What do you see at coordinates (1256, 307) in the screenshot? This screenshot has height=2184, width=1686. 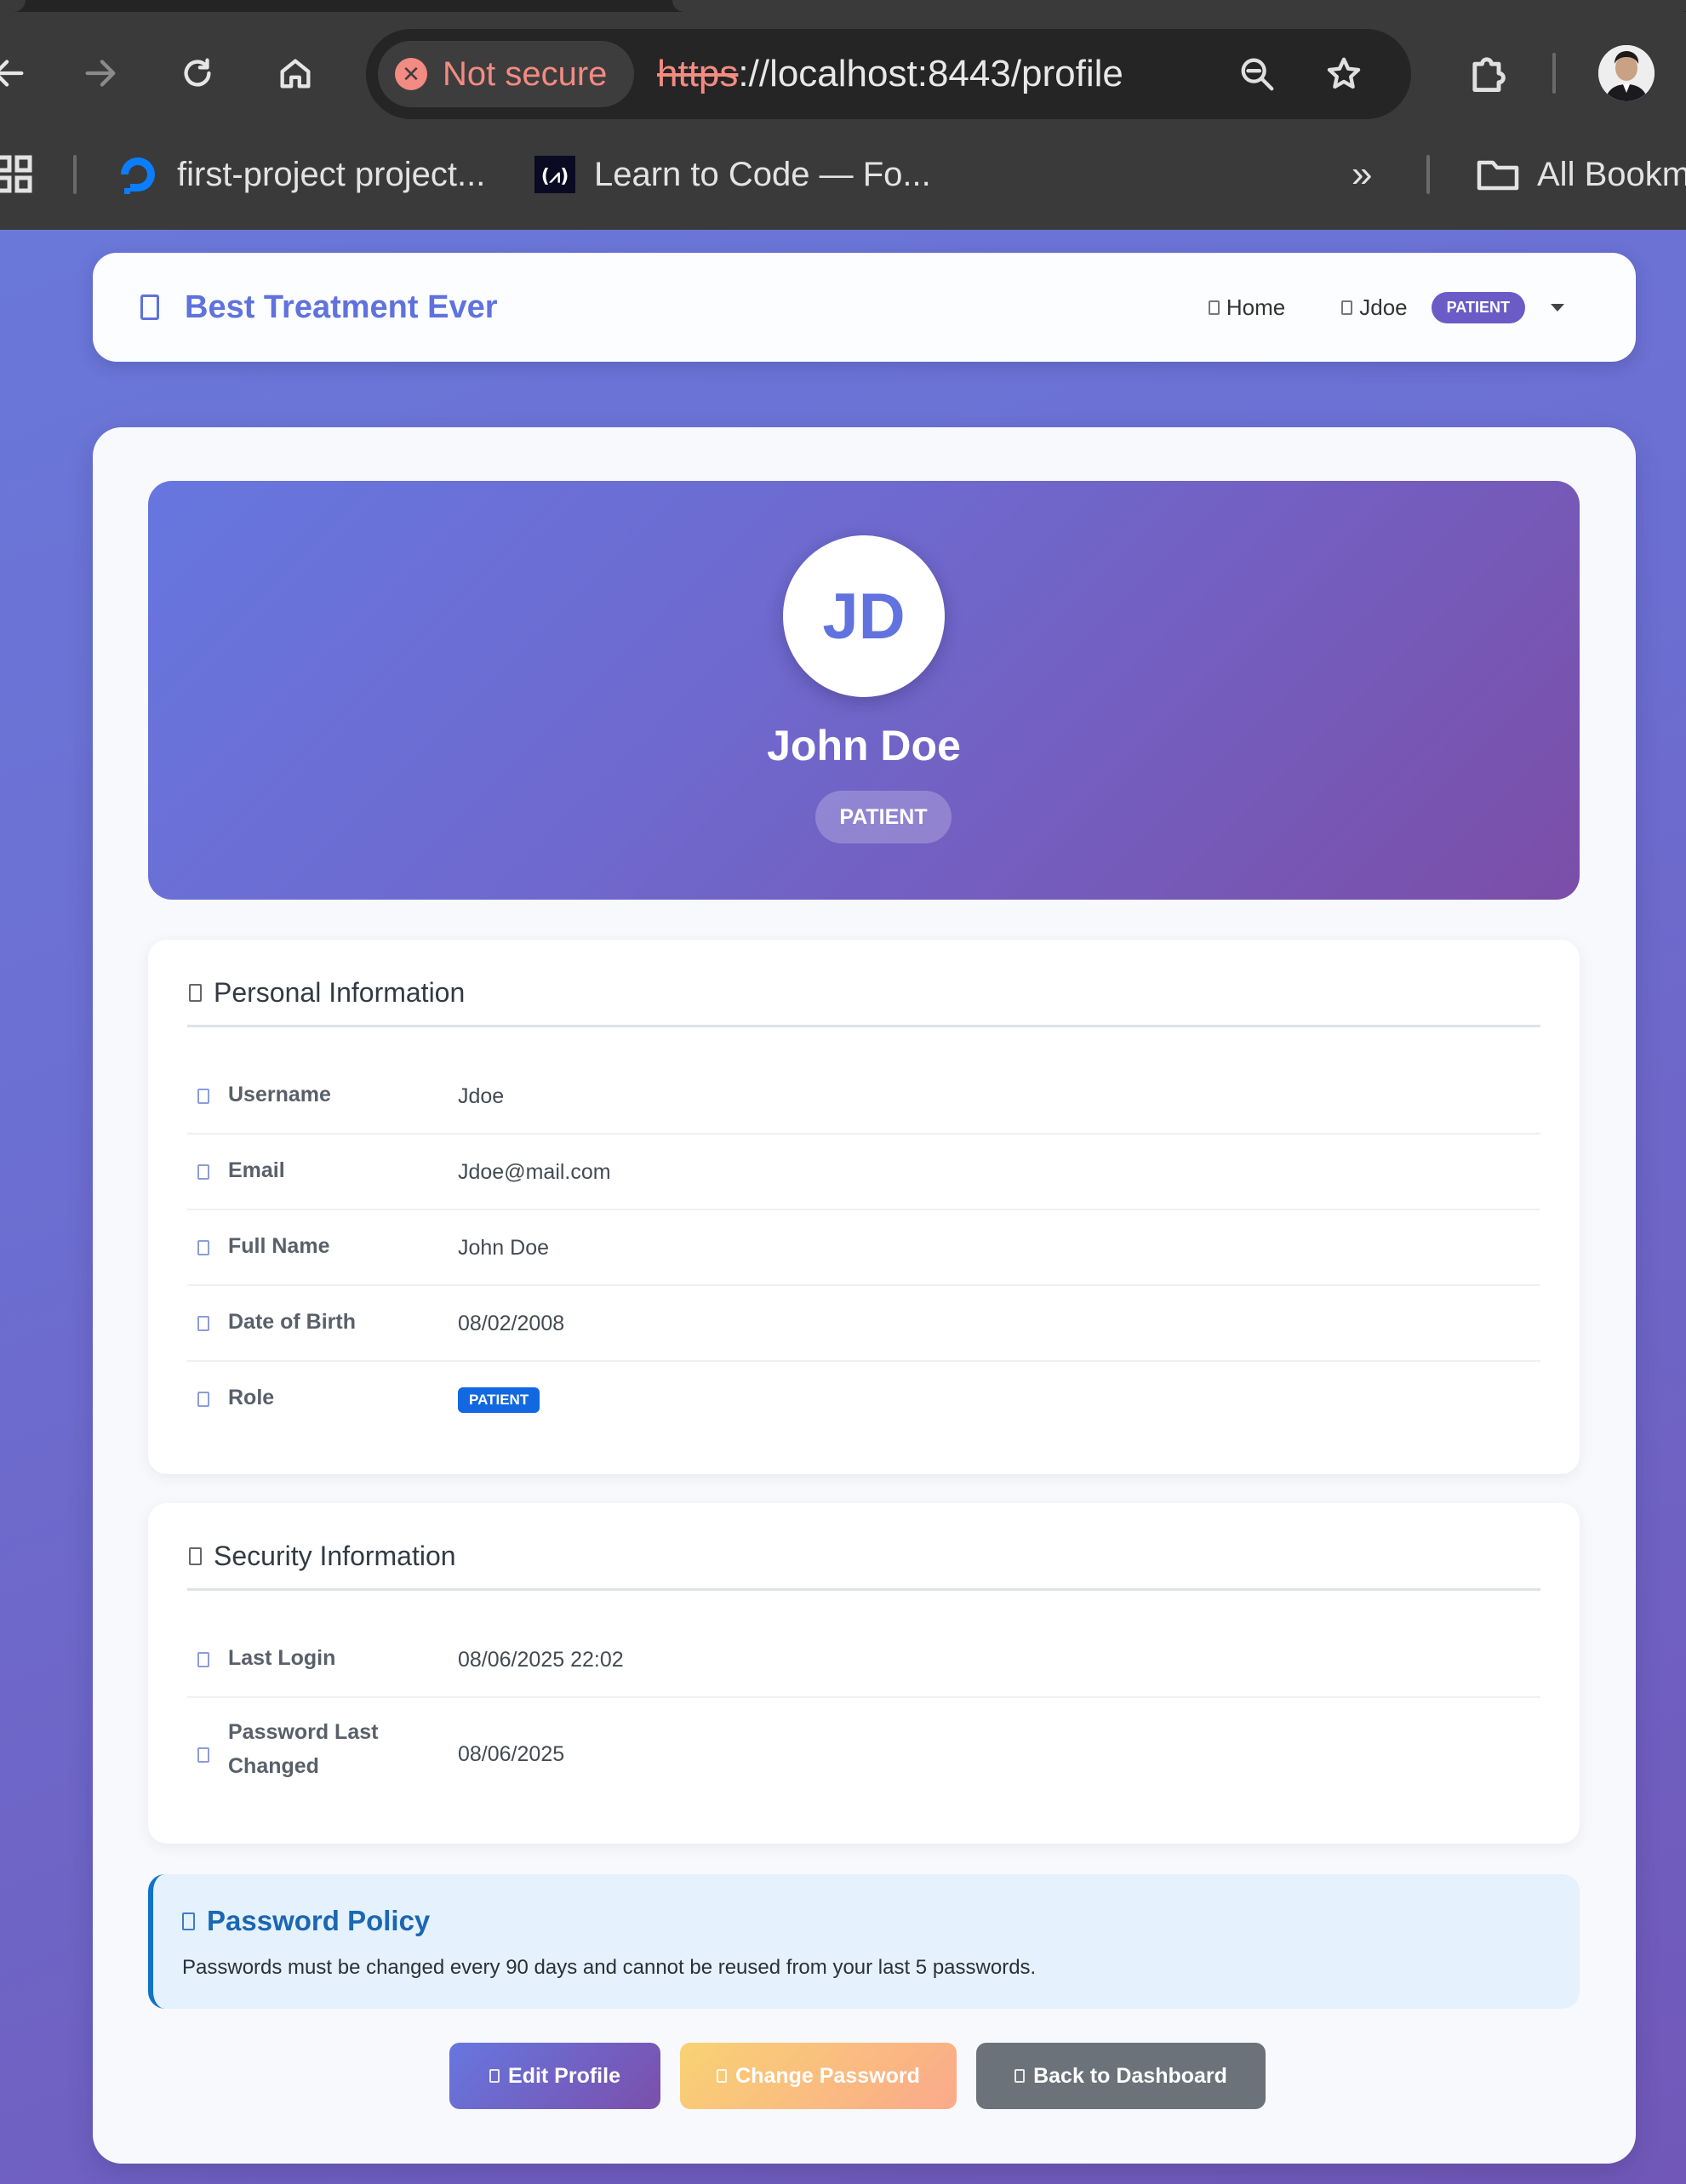 I see `nav-home-label: Home` at bounding box center [1256, 307].